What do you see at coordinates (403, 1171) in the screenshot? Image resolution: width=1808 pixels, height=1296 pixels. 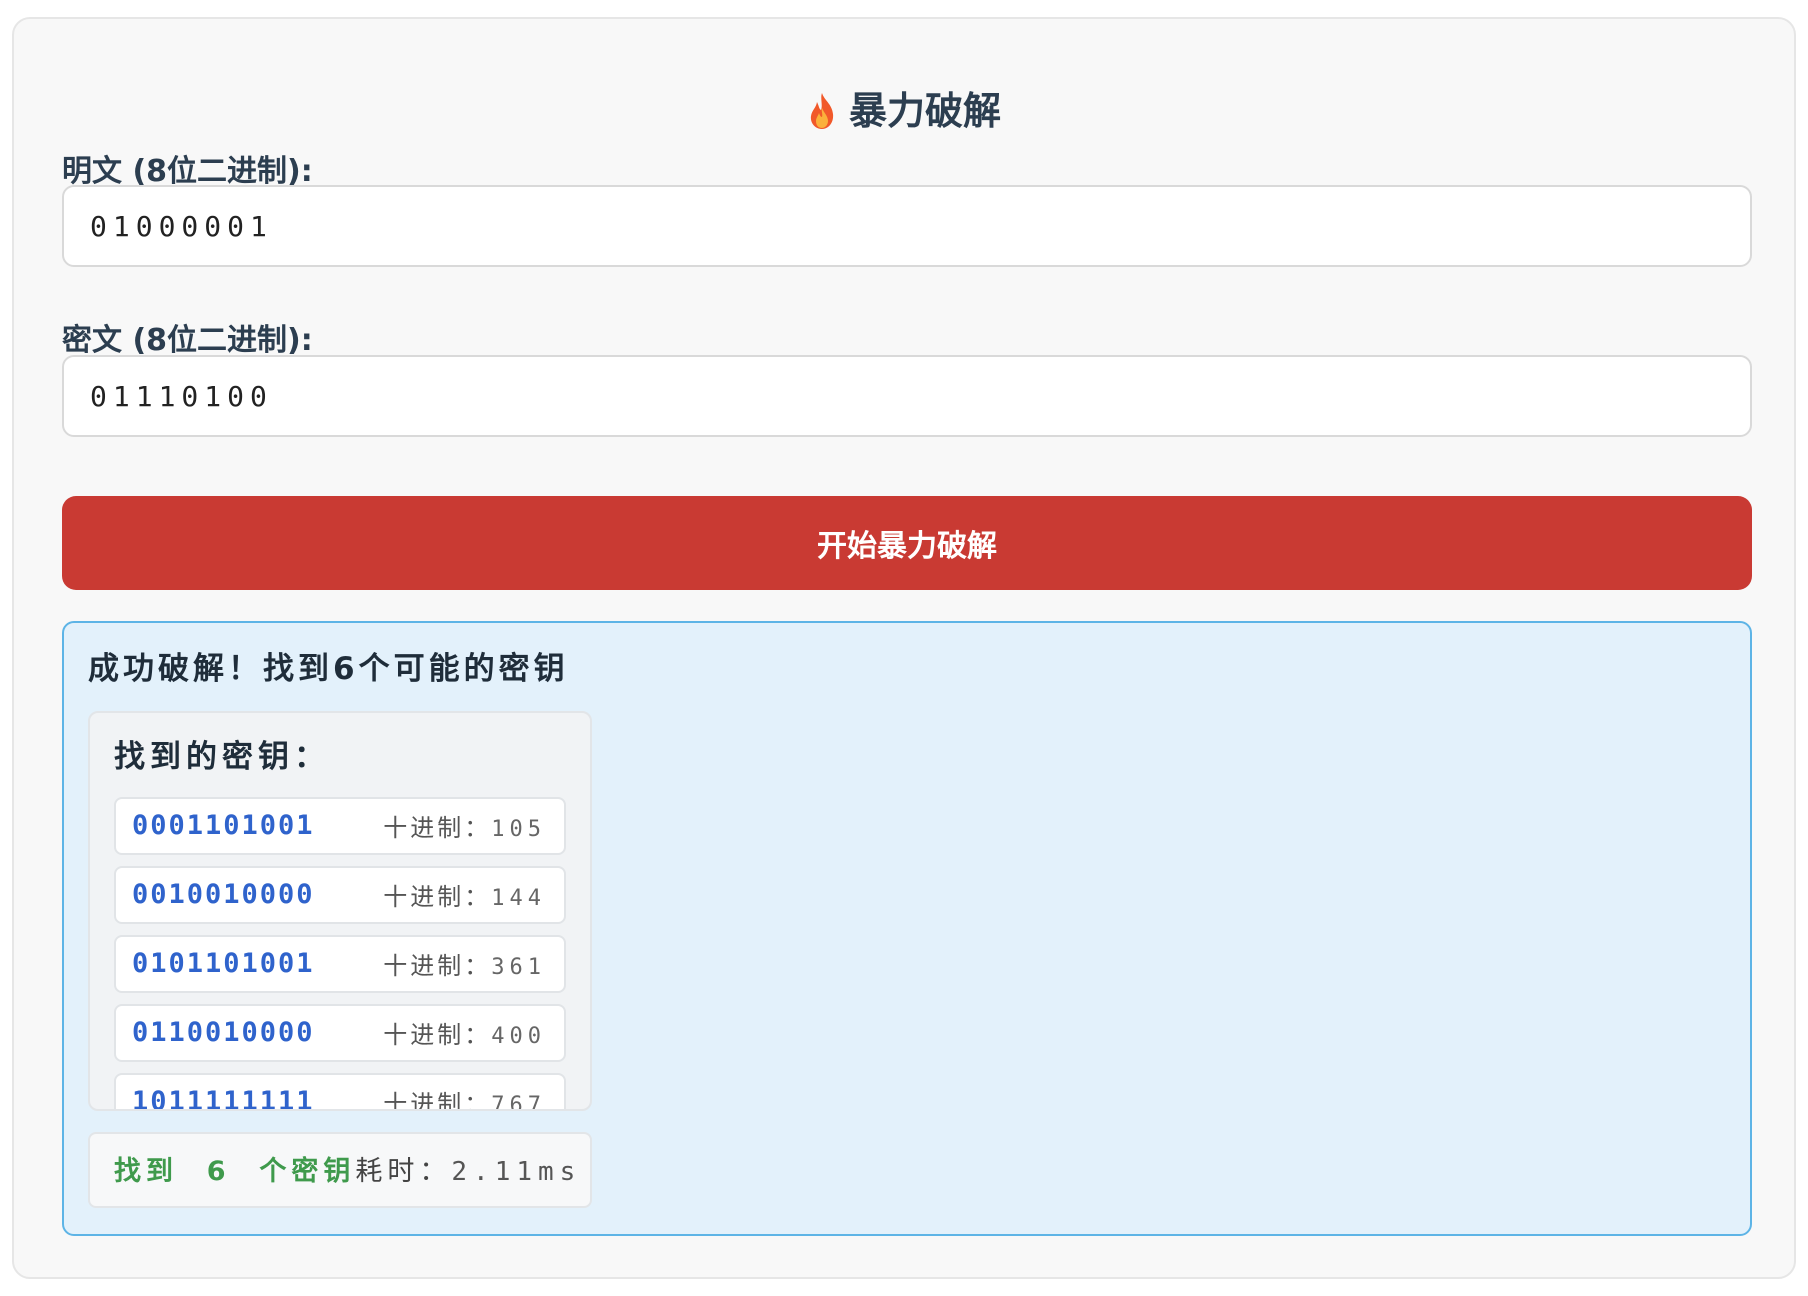 I see `elapsed-label: 耗时：` at bounding box center [403, 1171].